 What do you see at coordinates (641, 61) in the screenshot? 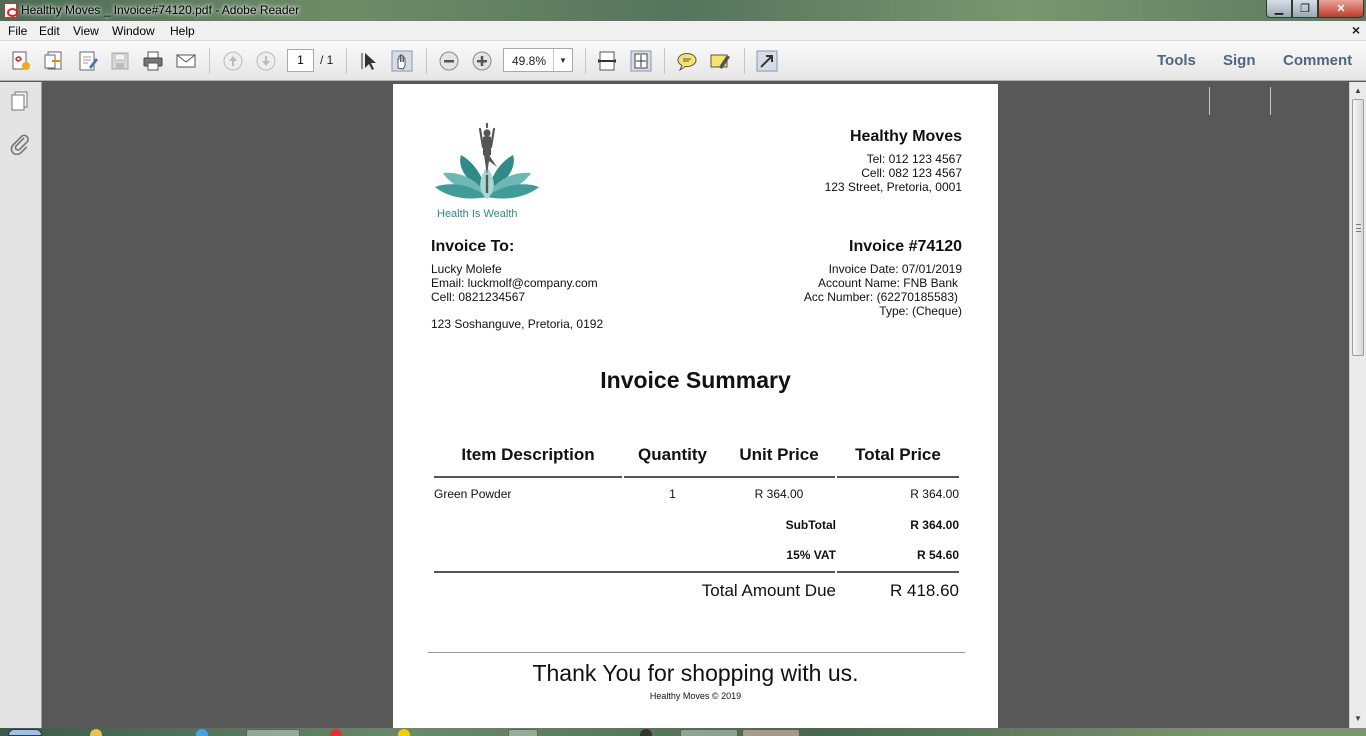
I see `fit-page-icon` at bounding box center [641, 61].